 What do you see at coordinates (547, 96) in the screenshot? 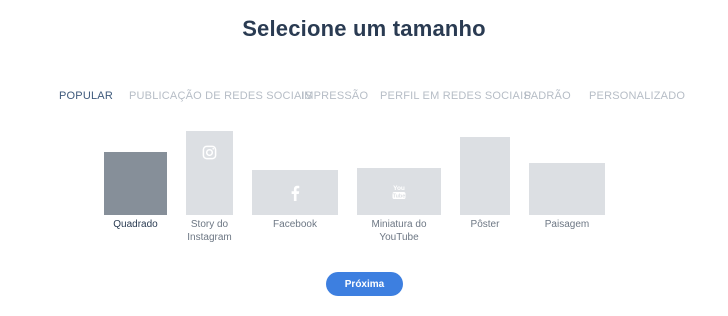
I see `tab-standard: PADRÃO` at bounding box center [547, 96].